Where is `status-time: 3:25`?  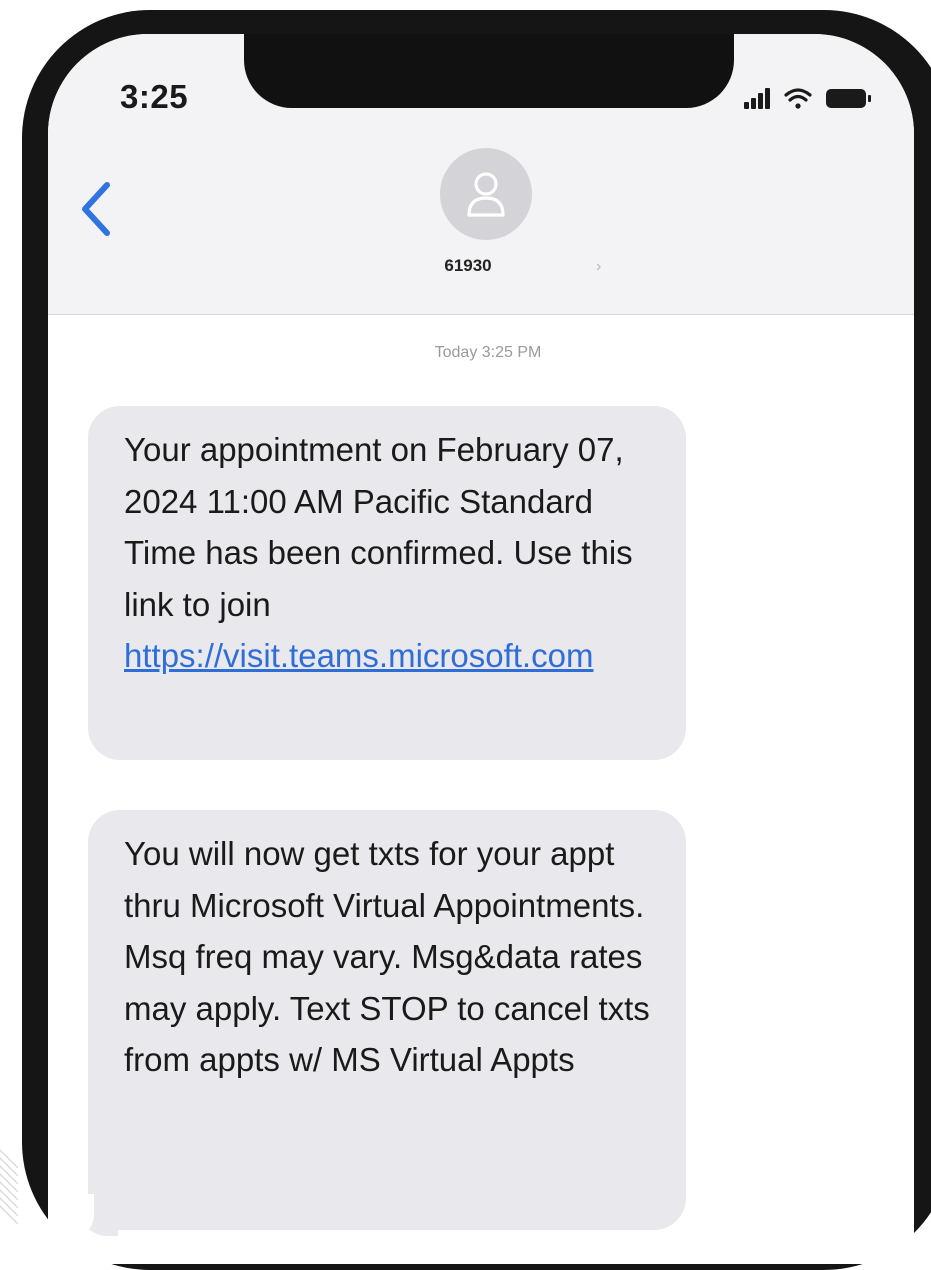 status-time: 3:25 is located at coordinates (154, 96).